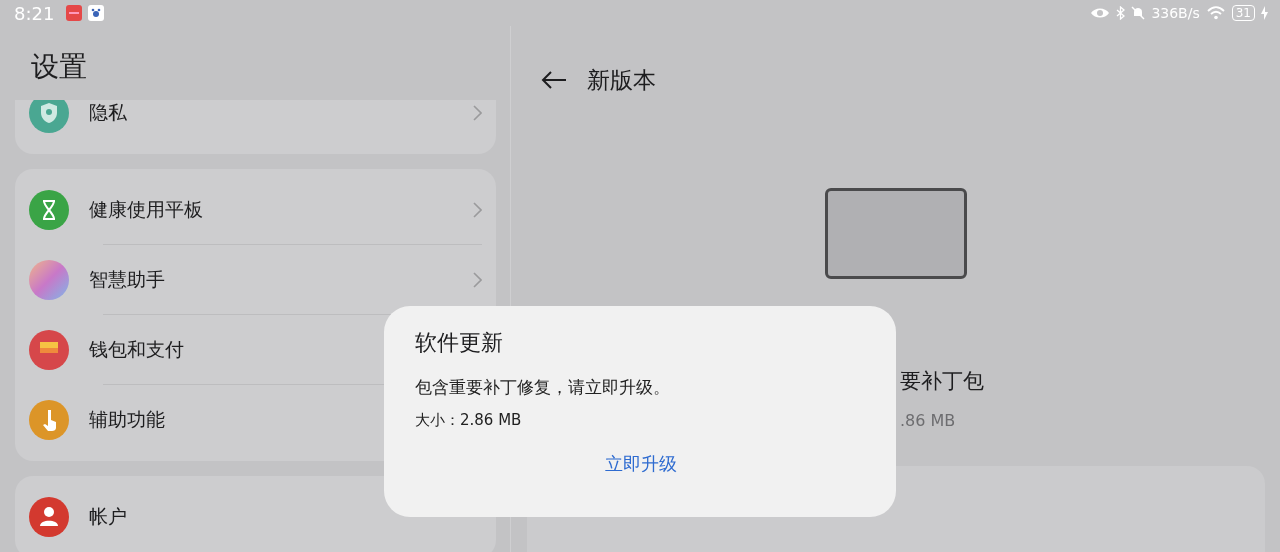 This screenshot has width=1280, height=552. I want to click on app-notification-icon, so click(74, 13).